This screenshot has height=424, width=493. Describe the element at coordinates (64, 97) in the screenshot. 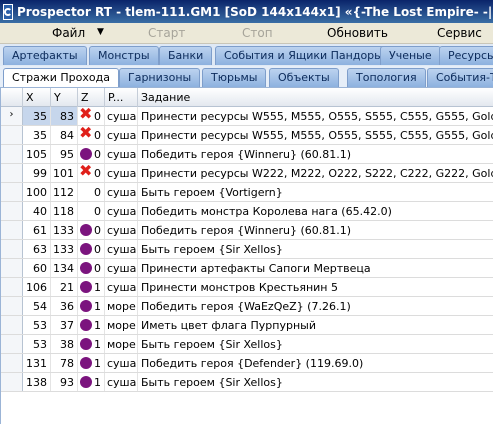

I see `header-y: Y` at that location.